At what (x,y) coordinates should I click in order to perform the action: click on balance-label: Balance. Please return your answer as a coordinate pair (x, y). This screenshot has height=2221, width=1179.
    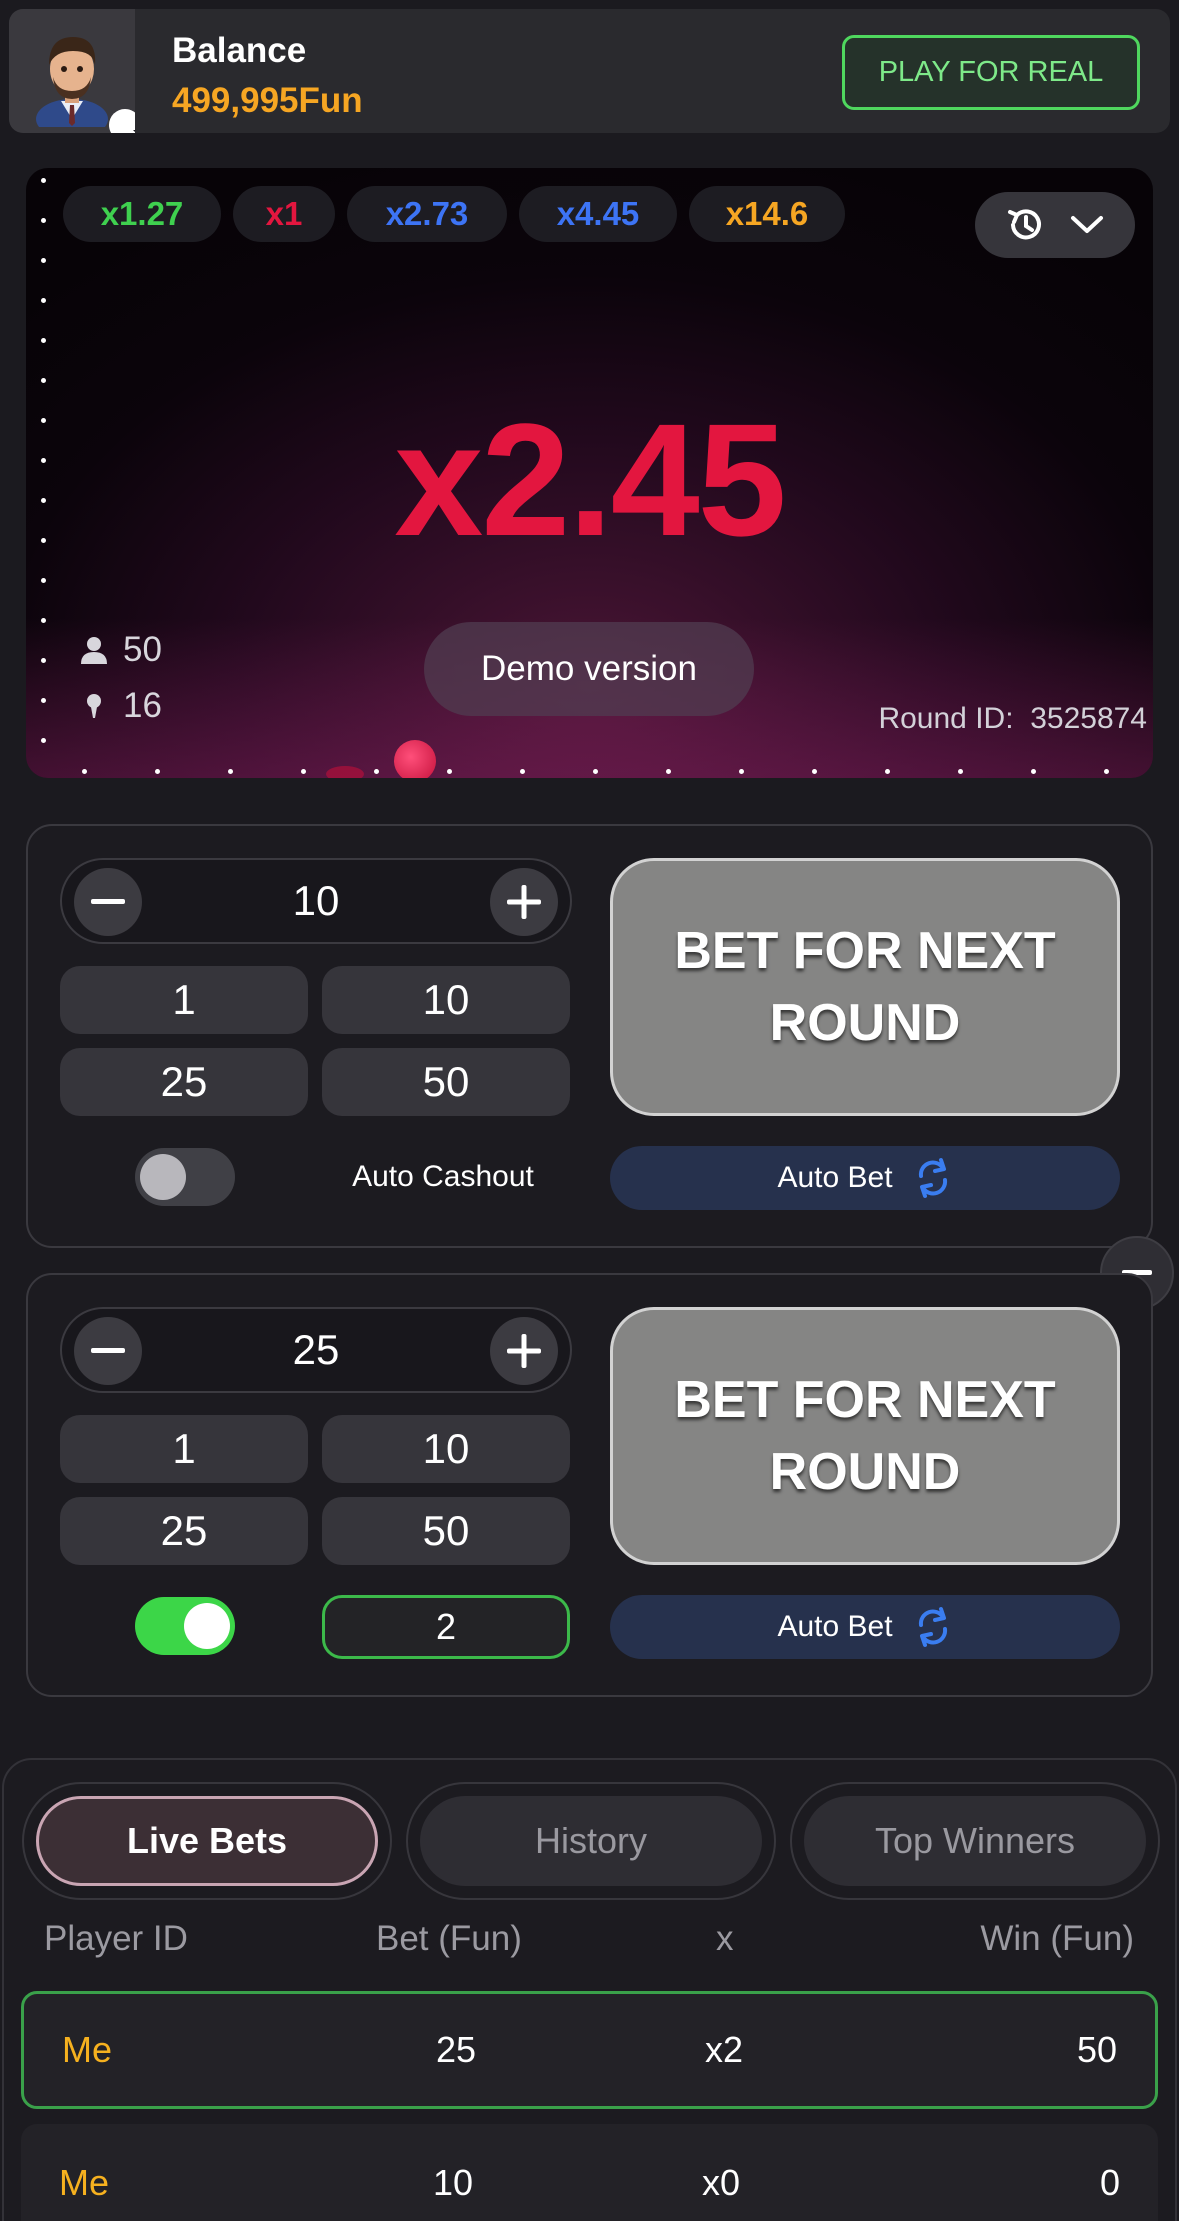
    Looking at the image, I should click on (239, 50).